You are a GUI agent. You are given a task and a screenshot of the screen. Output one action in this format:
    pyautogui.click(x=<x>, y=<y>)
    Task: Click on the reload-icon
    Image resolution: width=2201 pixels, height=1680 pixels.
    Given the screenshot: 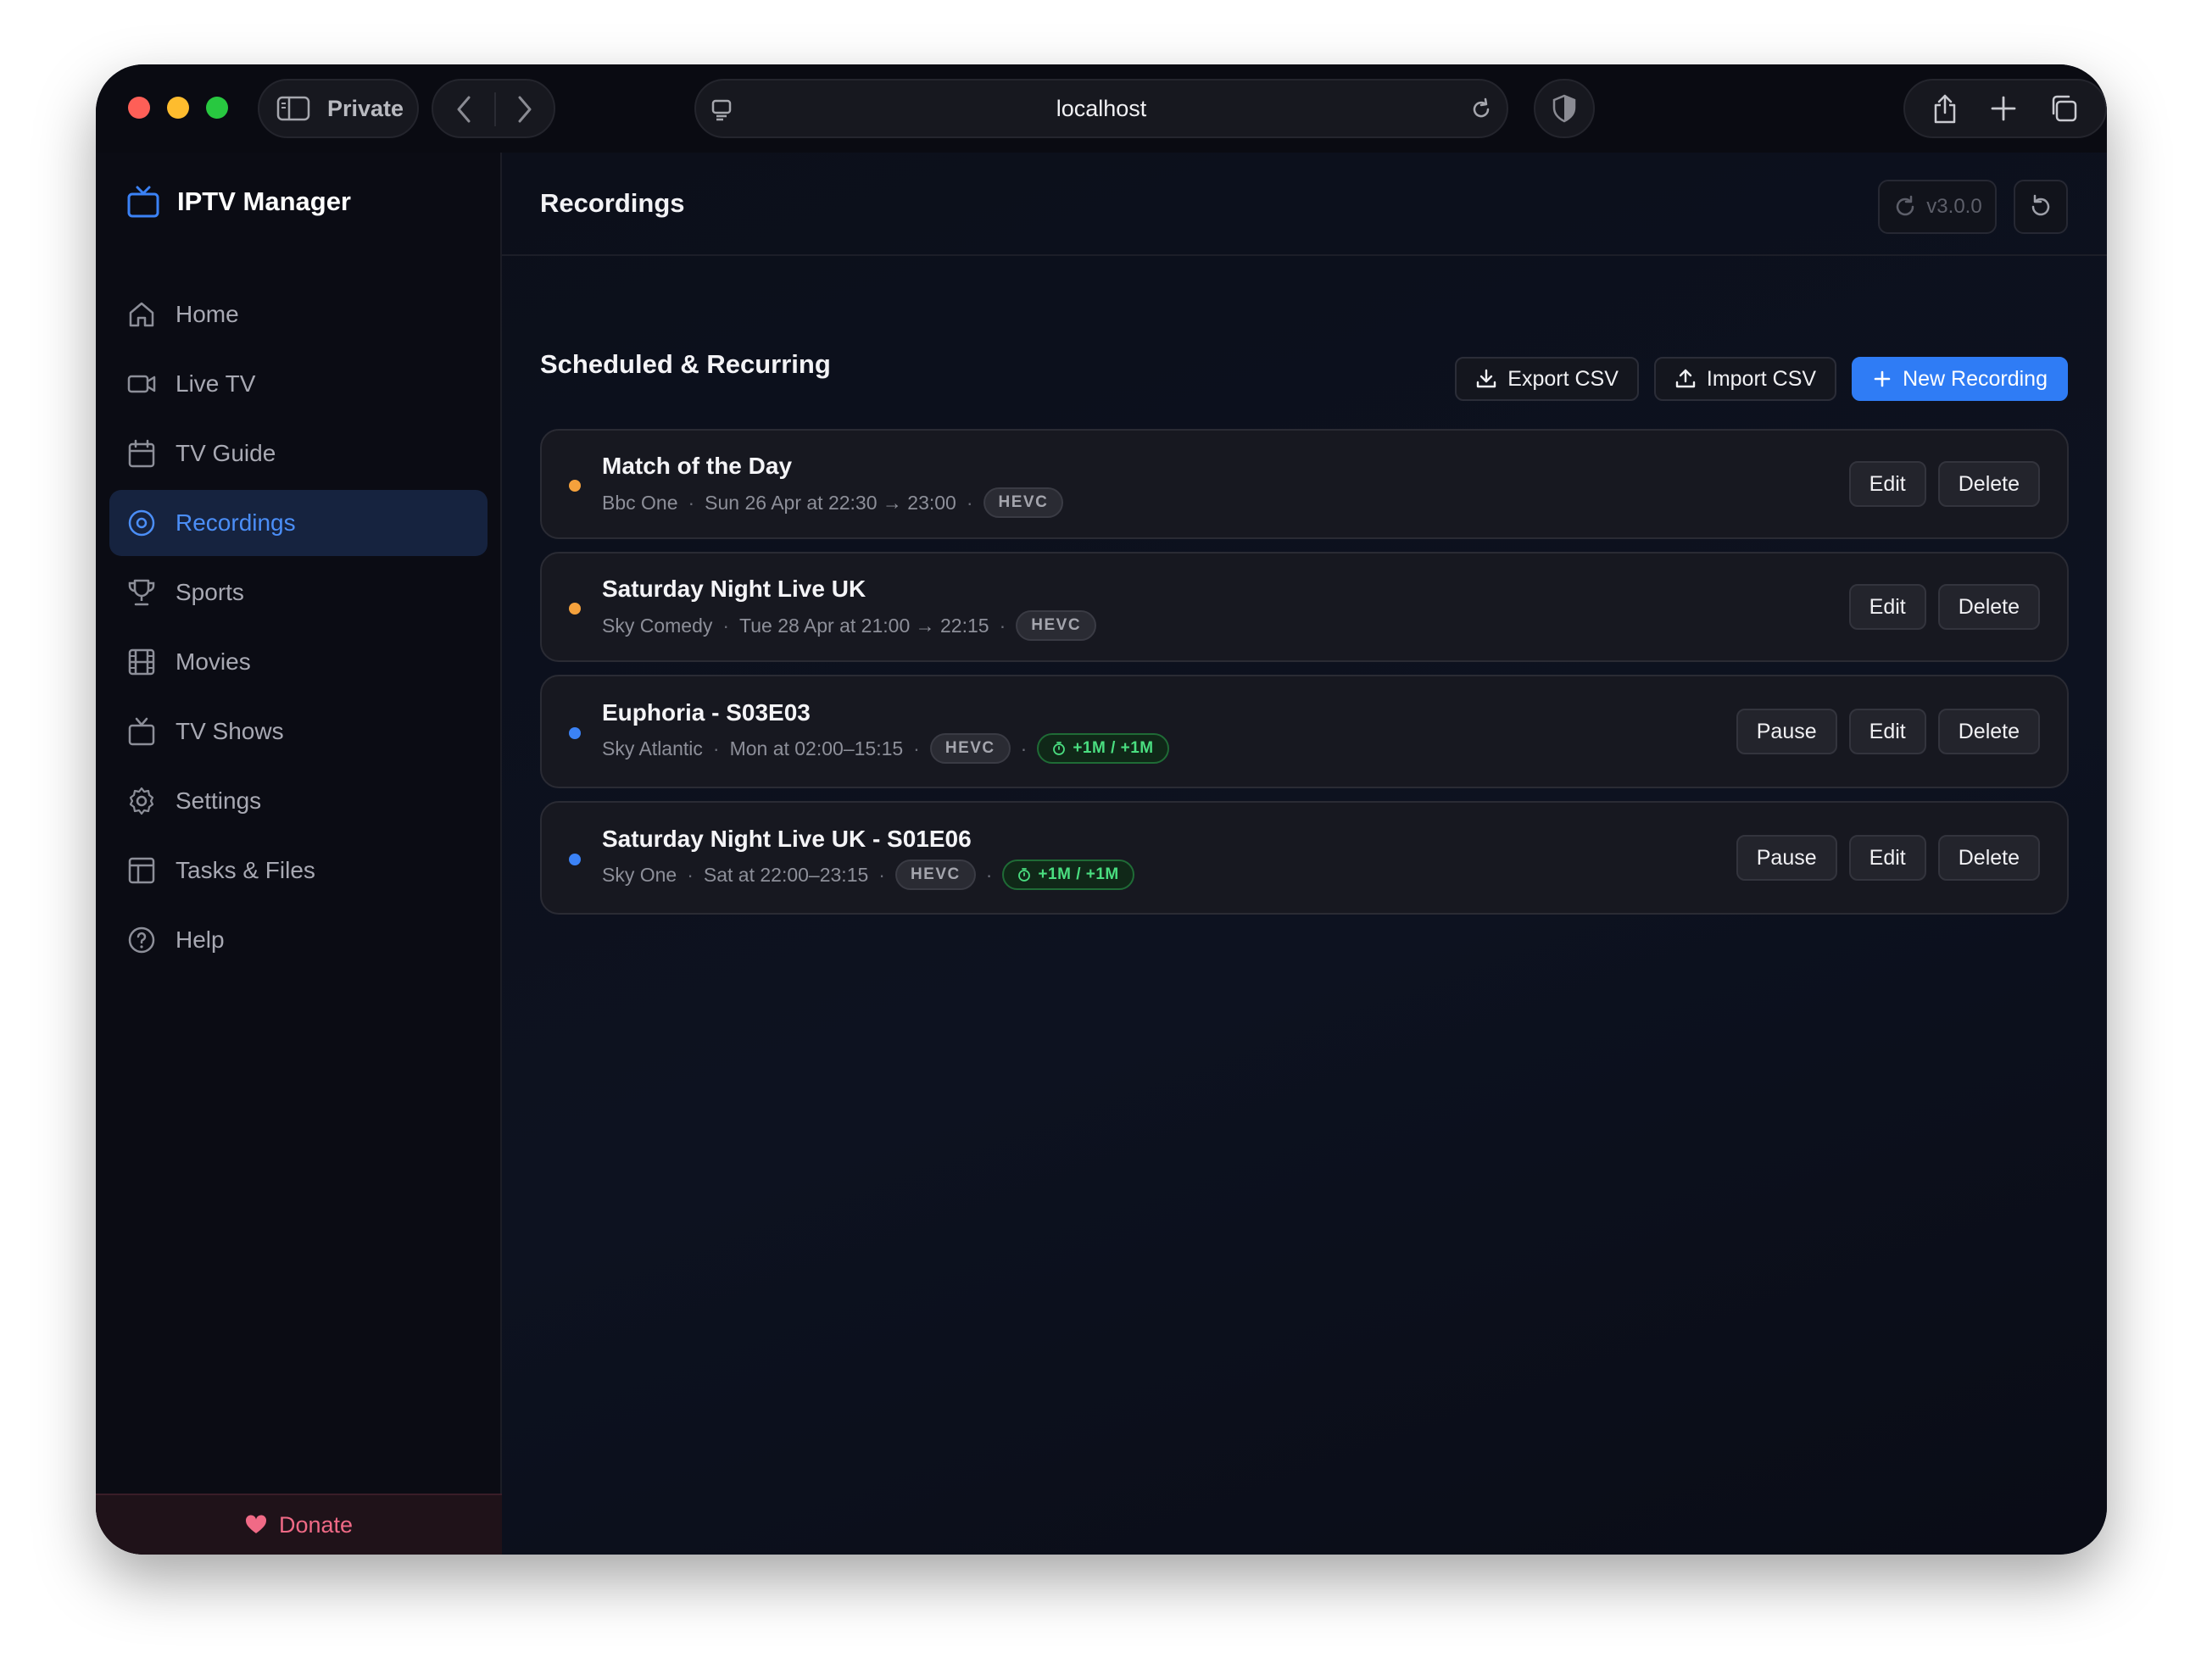 What is the action you would take?
    pyautogui.click(x=1482, y=109)
    